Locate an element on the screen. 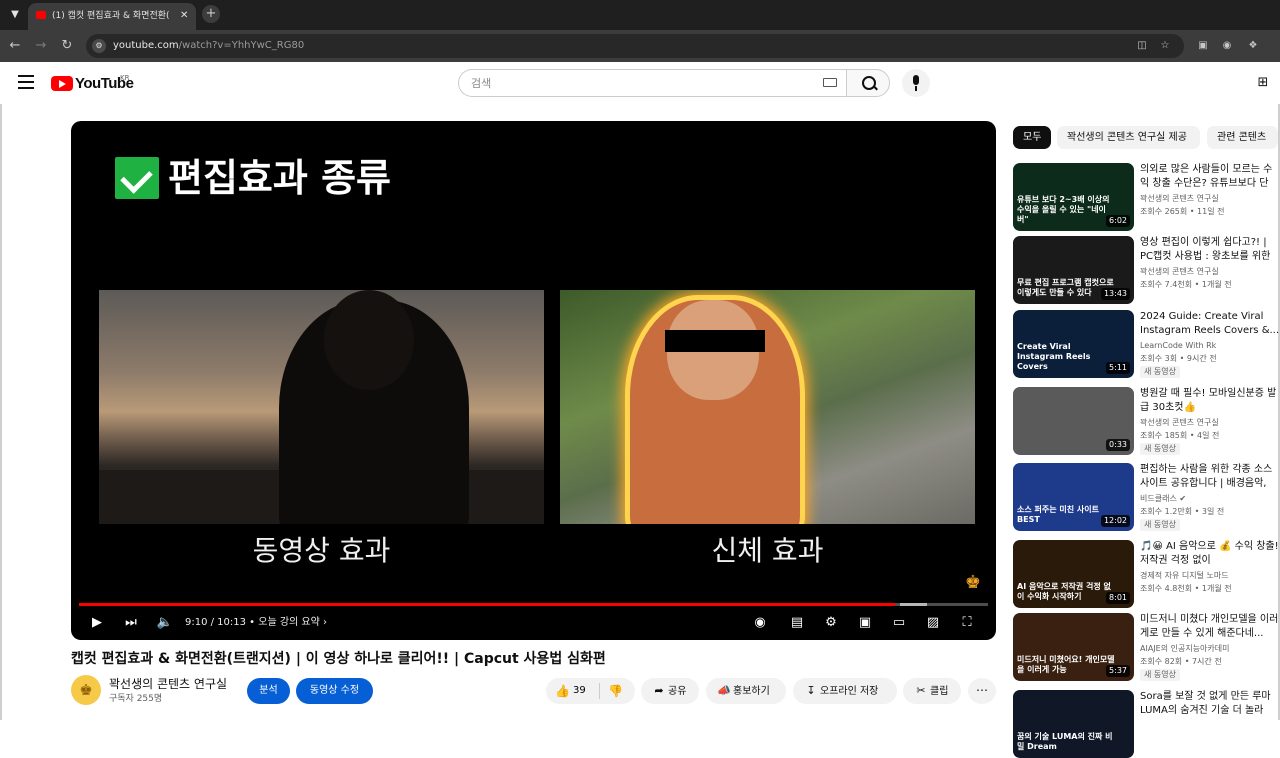 This screenshot has height=758, width=1280. recommendation-thumbnail: 미드저니 미쳤어요! 개인모델을 이러게 가능 5:37 is located at coordinates (1073, 647).